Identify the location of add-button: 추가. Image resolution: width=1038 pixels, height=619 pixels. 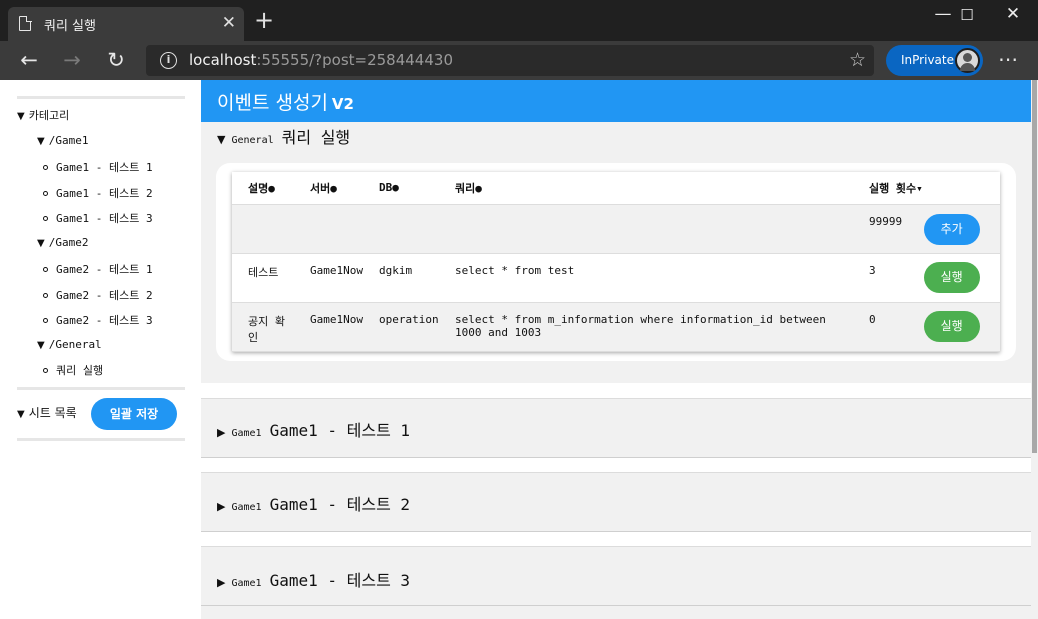
(951, 229).